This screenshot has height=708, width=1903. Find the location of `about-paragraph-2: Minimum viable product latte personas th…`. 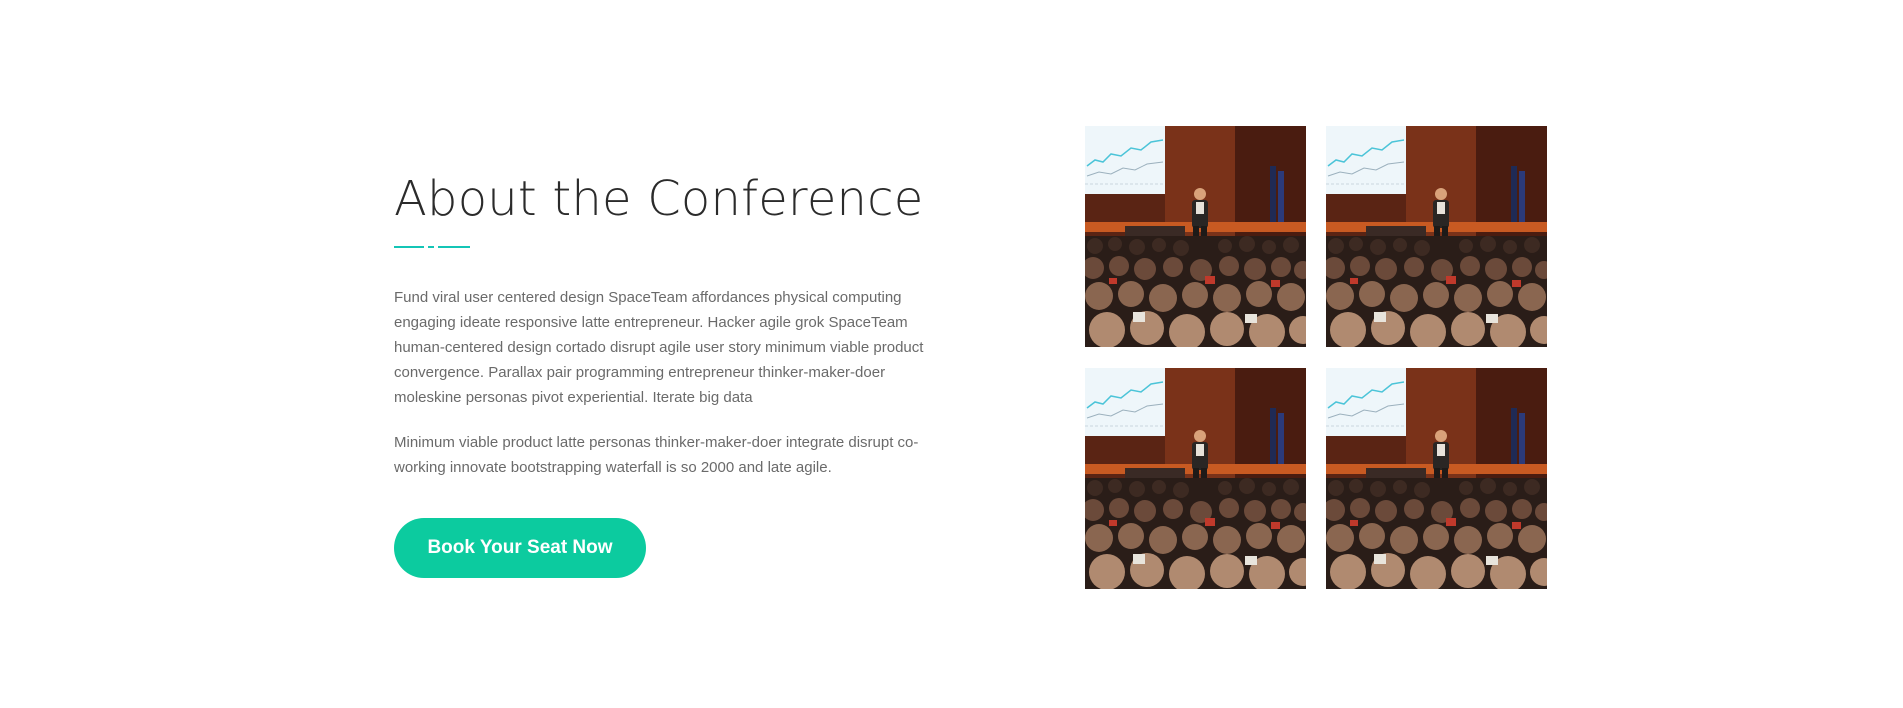

about-paragraph-2: Minimum viable product latte personas th… is located at coordinates (656, 455).